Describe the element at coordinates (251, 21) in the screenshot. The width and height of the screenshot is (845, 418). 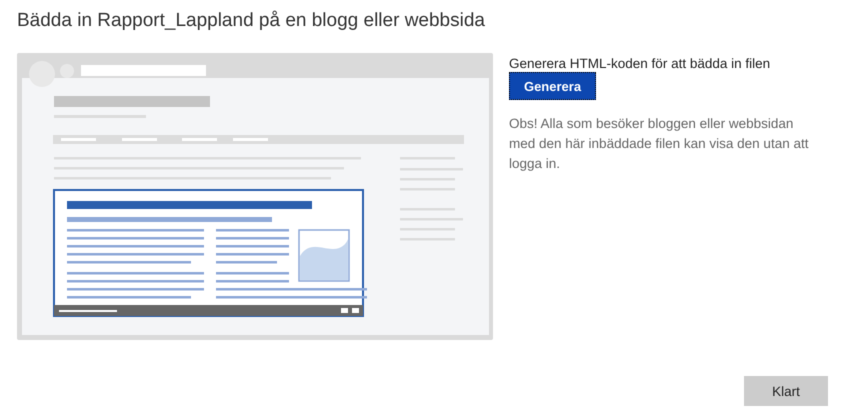
I see `dialog-title: Bädda in Rapport_Lappland på en blogg eller webbsida` at that location.